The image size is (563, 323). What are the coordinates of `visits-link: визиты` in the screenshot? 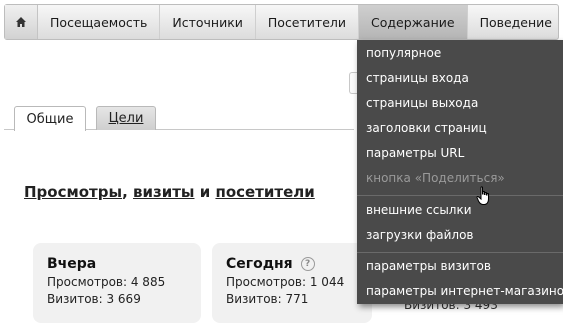 It's located at (164, 192).